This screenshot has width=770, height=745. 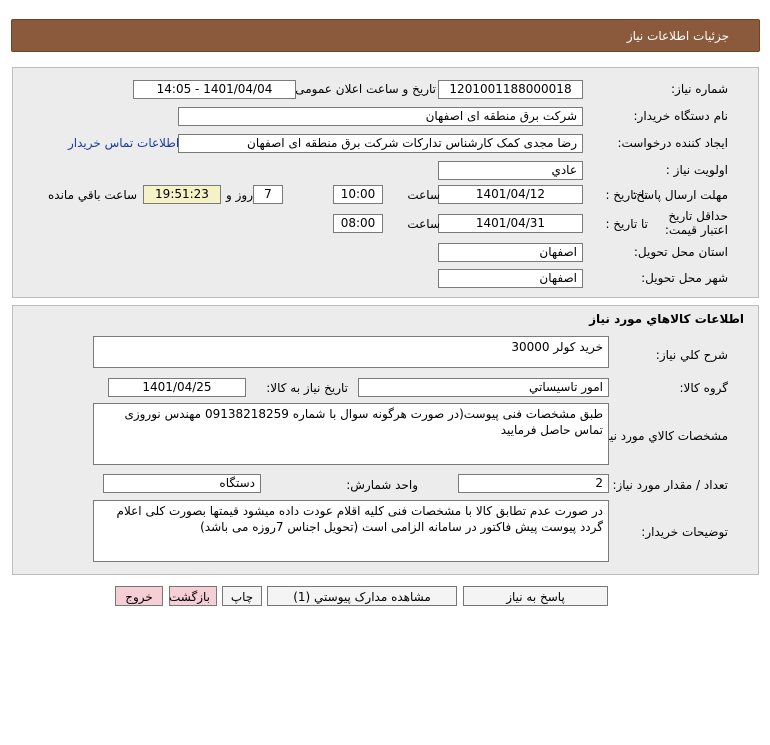 I want to click on province-field: اصفهان, so click(x=510, y=252).